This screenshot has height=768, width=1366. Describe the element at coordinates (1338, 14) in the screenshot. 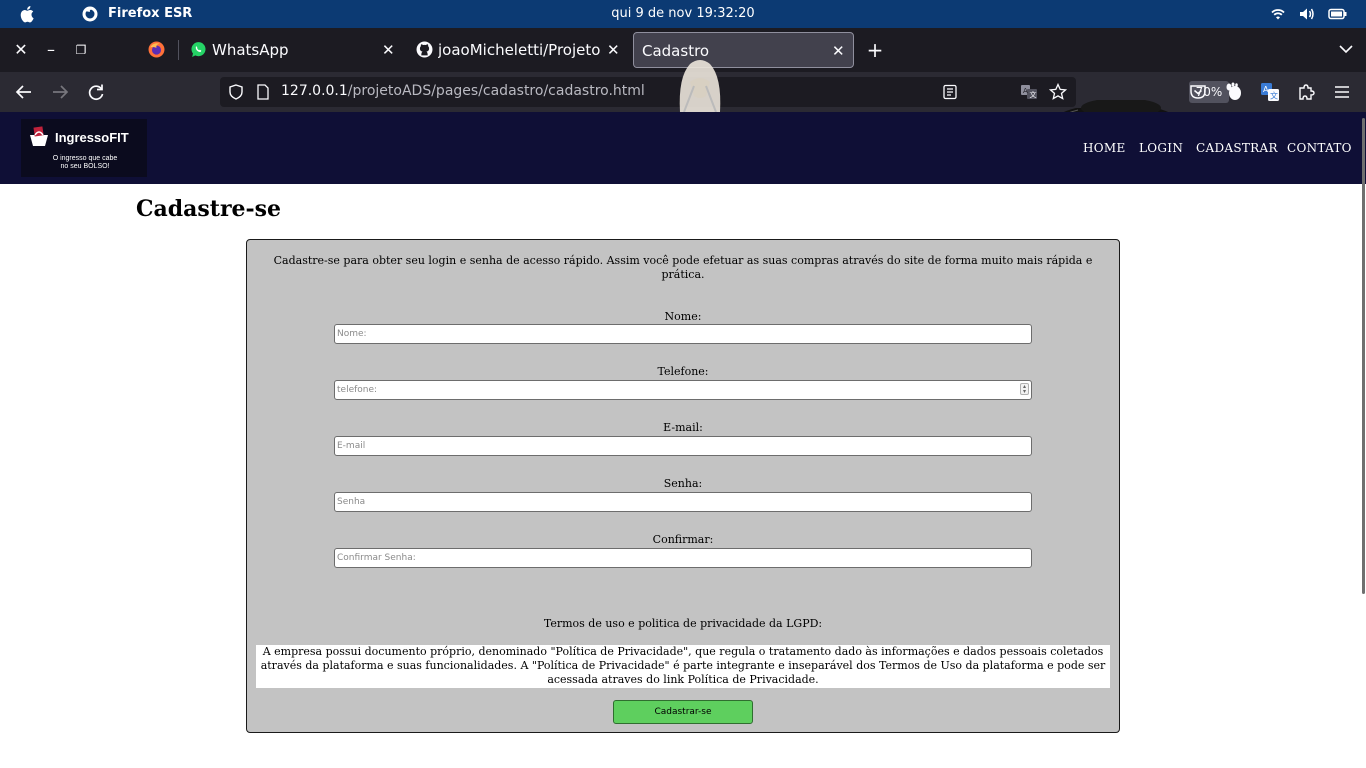

I see `battery-icon` at that location.